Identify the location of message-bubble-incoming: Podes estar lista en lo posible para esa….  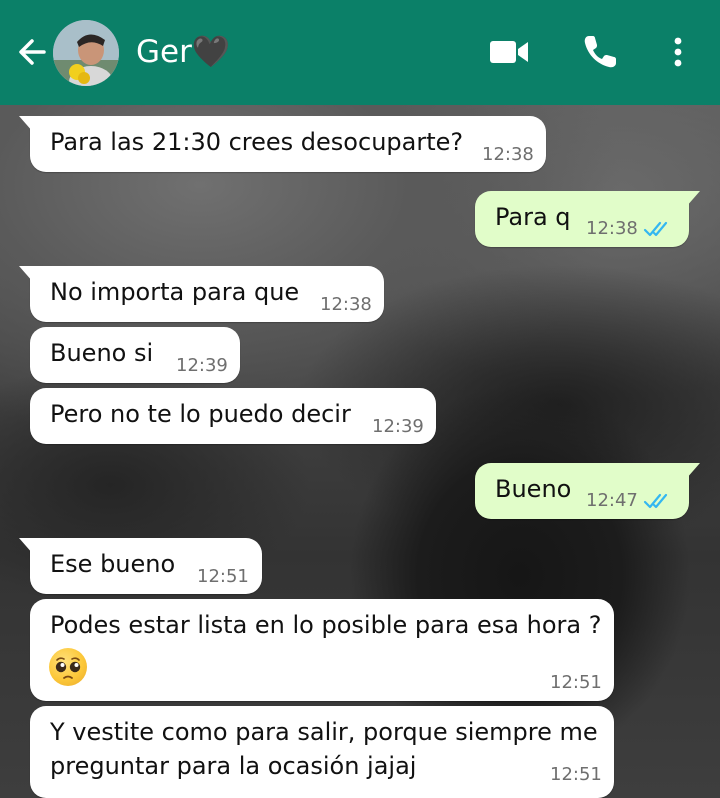
(322, 650).